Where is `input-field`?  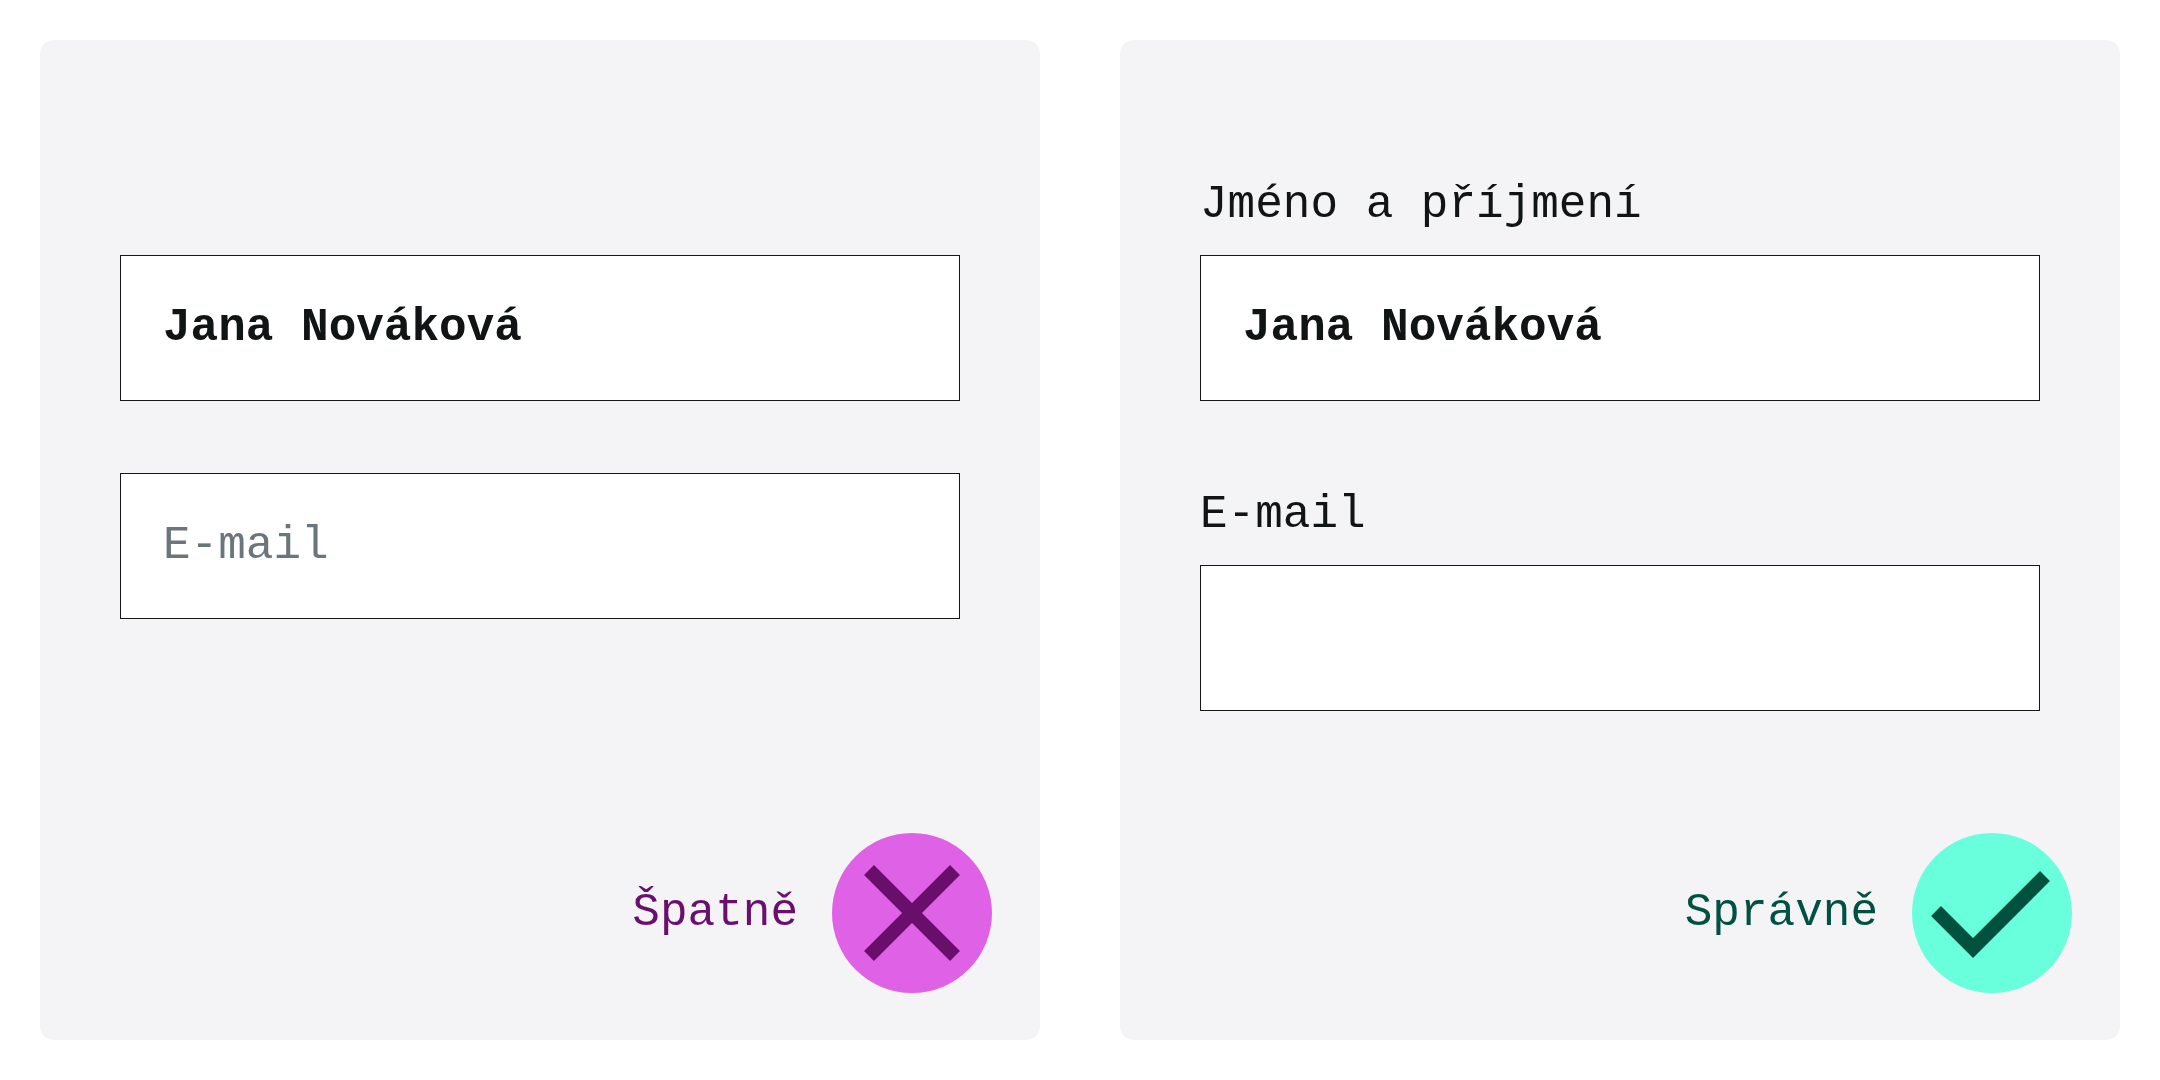 input-field is located at coordinates (1620, 637).